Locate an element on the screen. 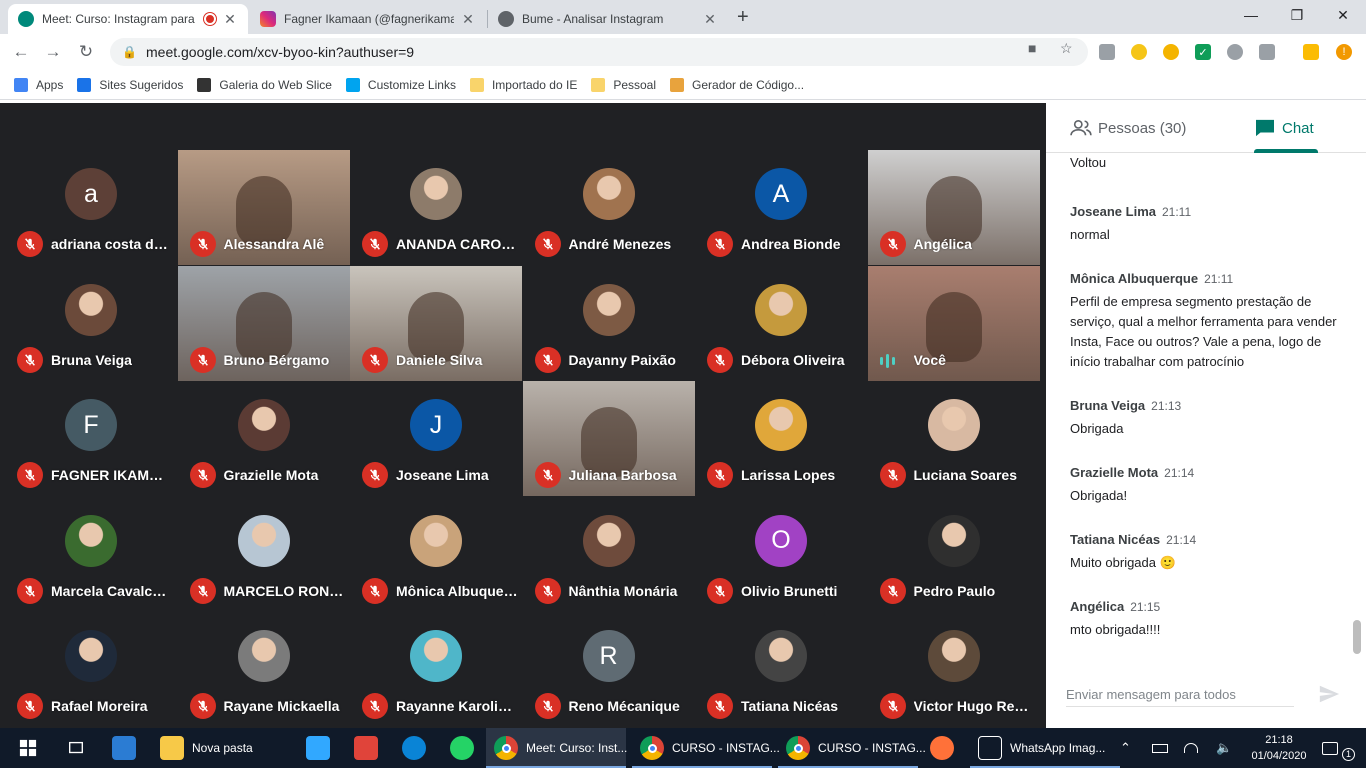 This screenshot has width=1366, height=768. chat-scrollbar is located at coordinates (1357, 637).